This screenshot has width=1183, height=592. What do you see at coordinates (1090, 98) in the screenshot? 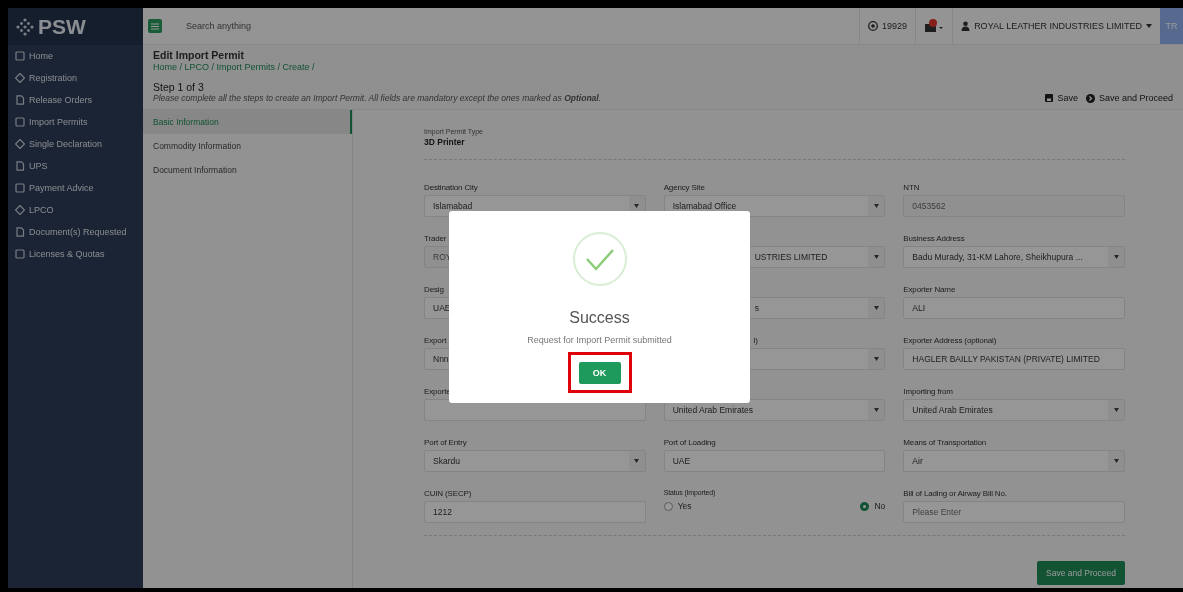
I see `arrow-circle-icon` at bounding box center [1090, 98].